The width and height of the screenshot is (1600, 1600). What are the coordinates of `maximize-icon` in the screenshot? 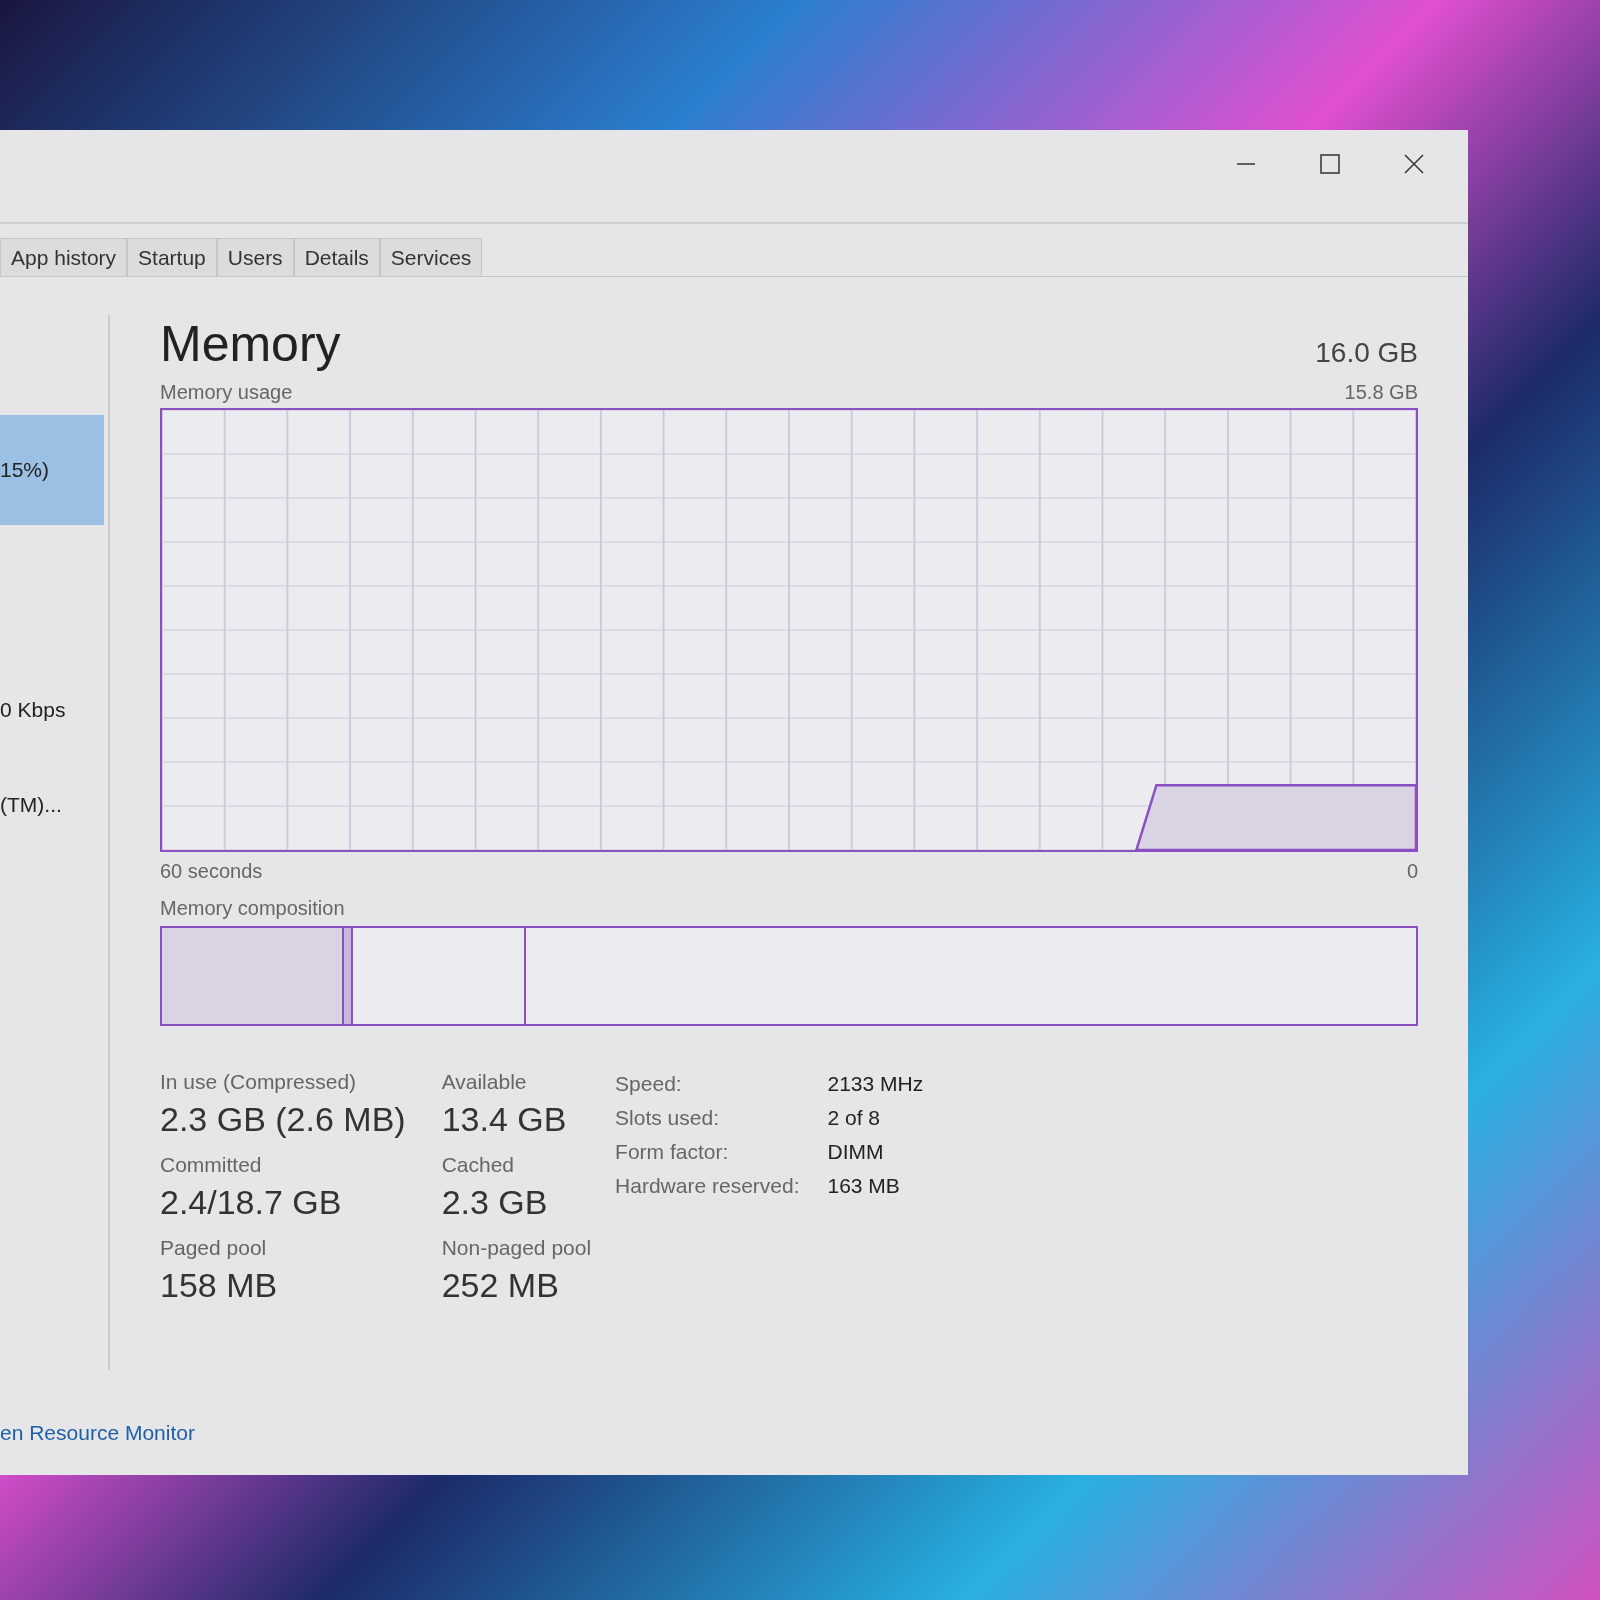 It's located at (1330, 164).